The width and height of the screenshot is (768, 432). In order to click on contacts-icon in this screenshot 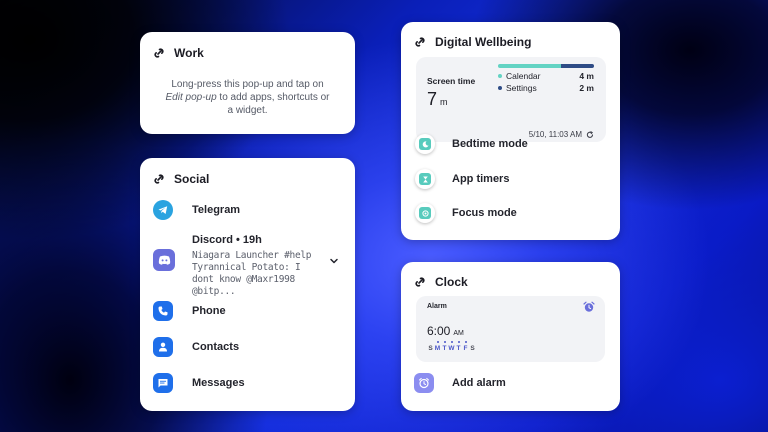, I will do `click(163, 347)`.